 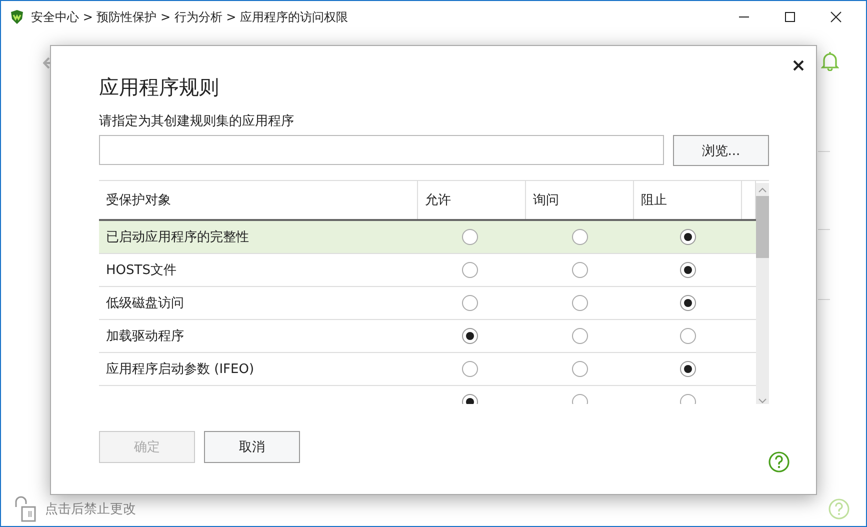 What do you see at coordinates (472, 200) in the screenshot?
I see `column-header: 允许` at bounding box center [472, 200].